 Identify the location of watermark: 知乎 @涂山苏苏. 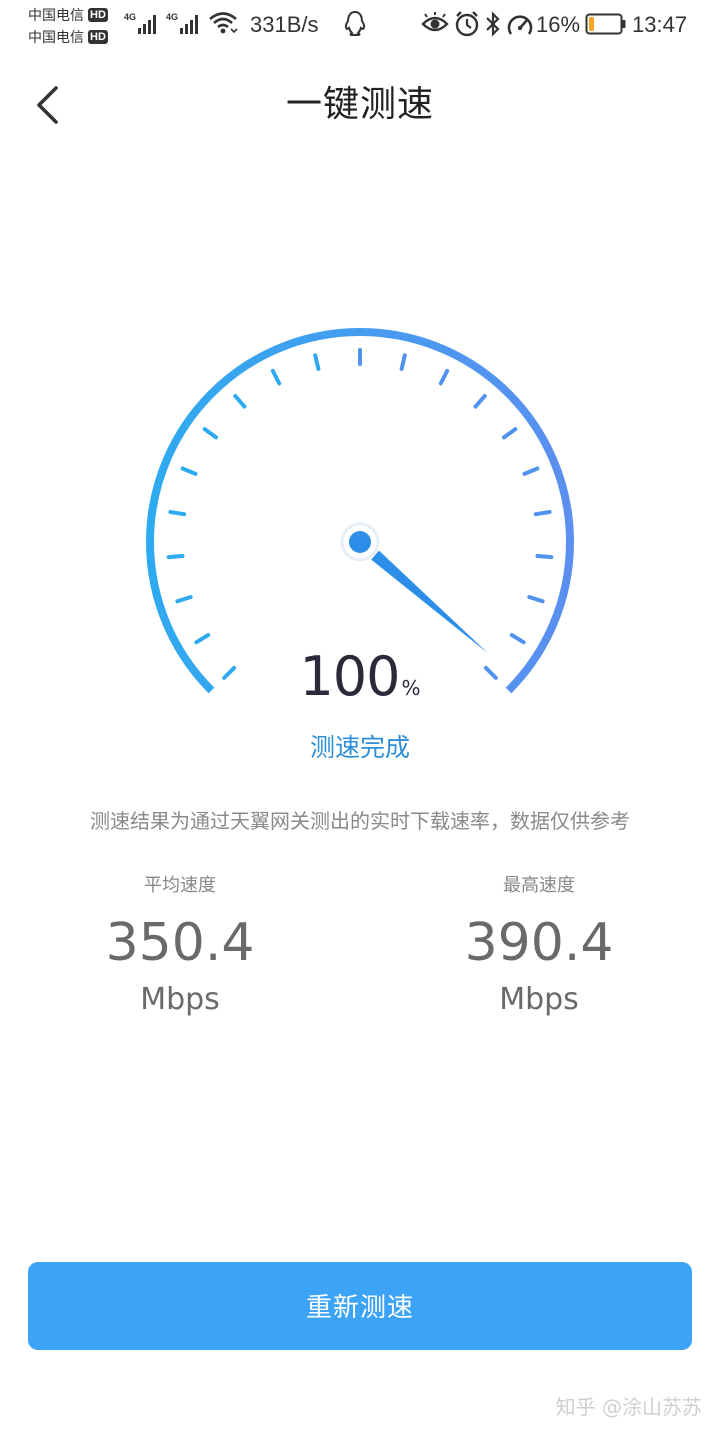
(628, 1407).